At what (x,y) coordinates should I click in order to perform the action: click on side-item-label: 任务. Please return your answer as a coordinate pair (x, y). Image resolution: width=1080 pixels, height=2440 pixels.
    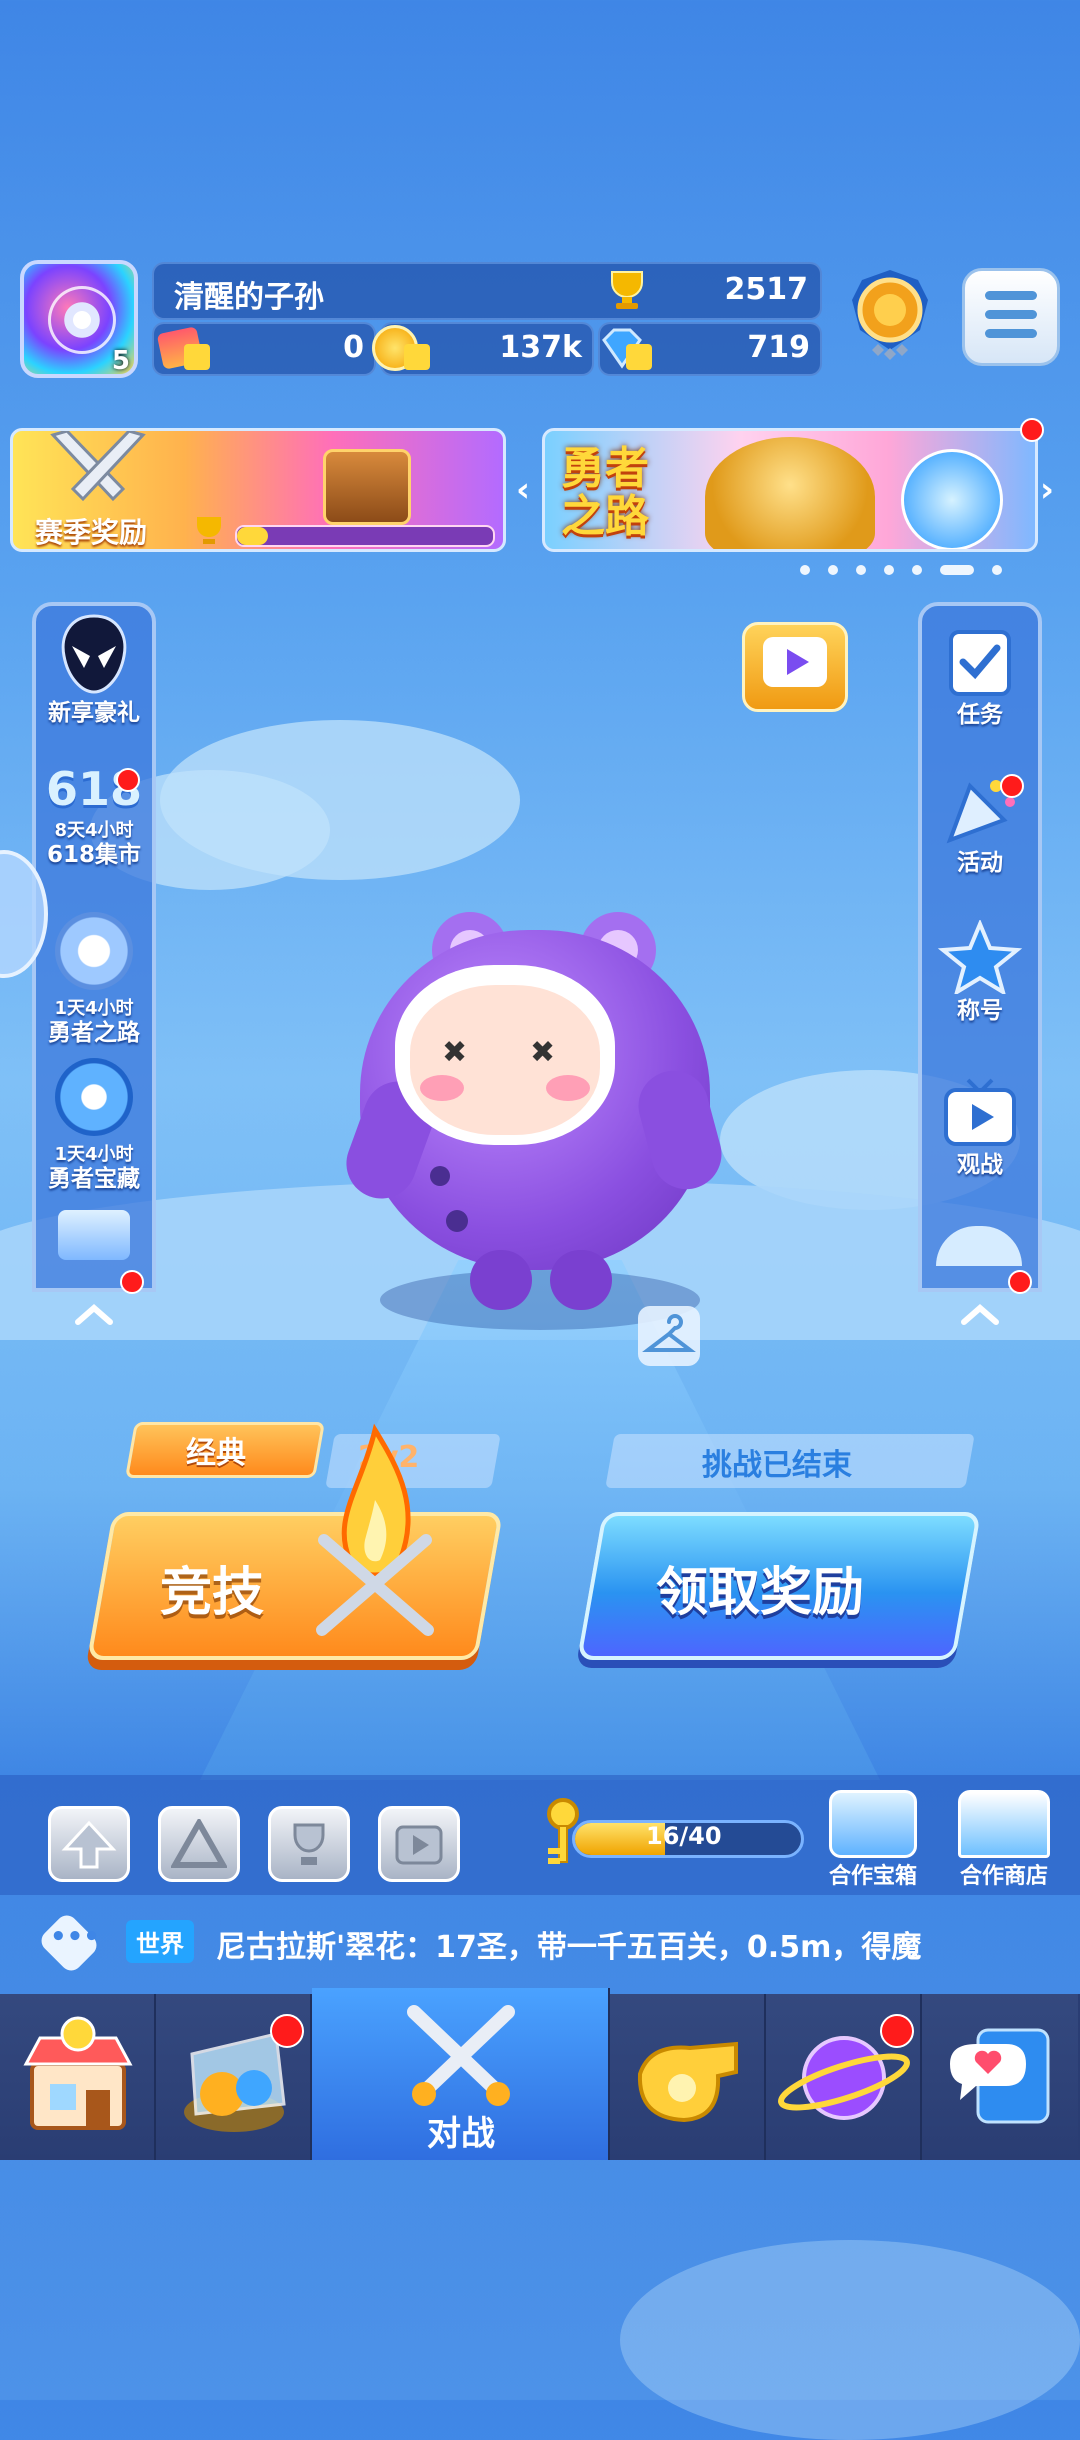
    Looking at the image, I should click on (980, 715).